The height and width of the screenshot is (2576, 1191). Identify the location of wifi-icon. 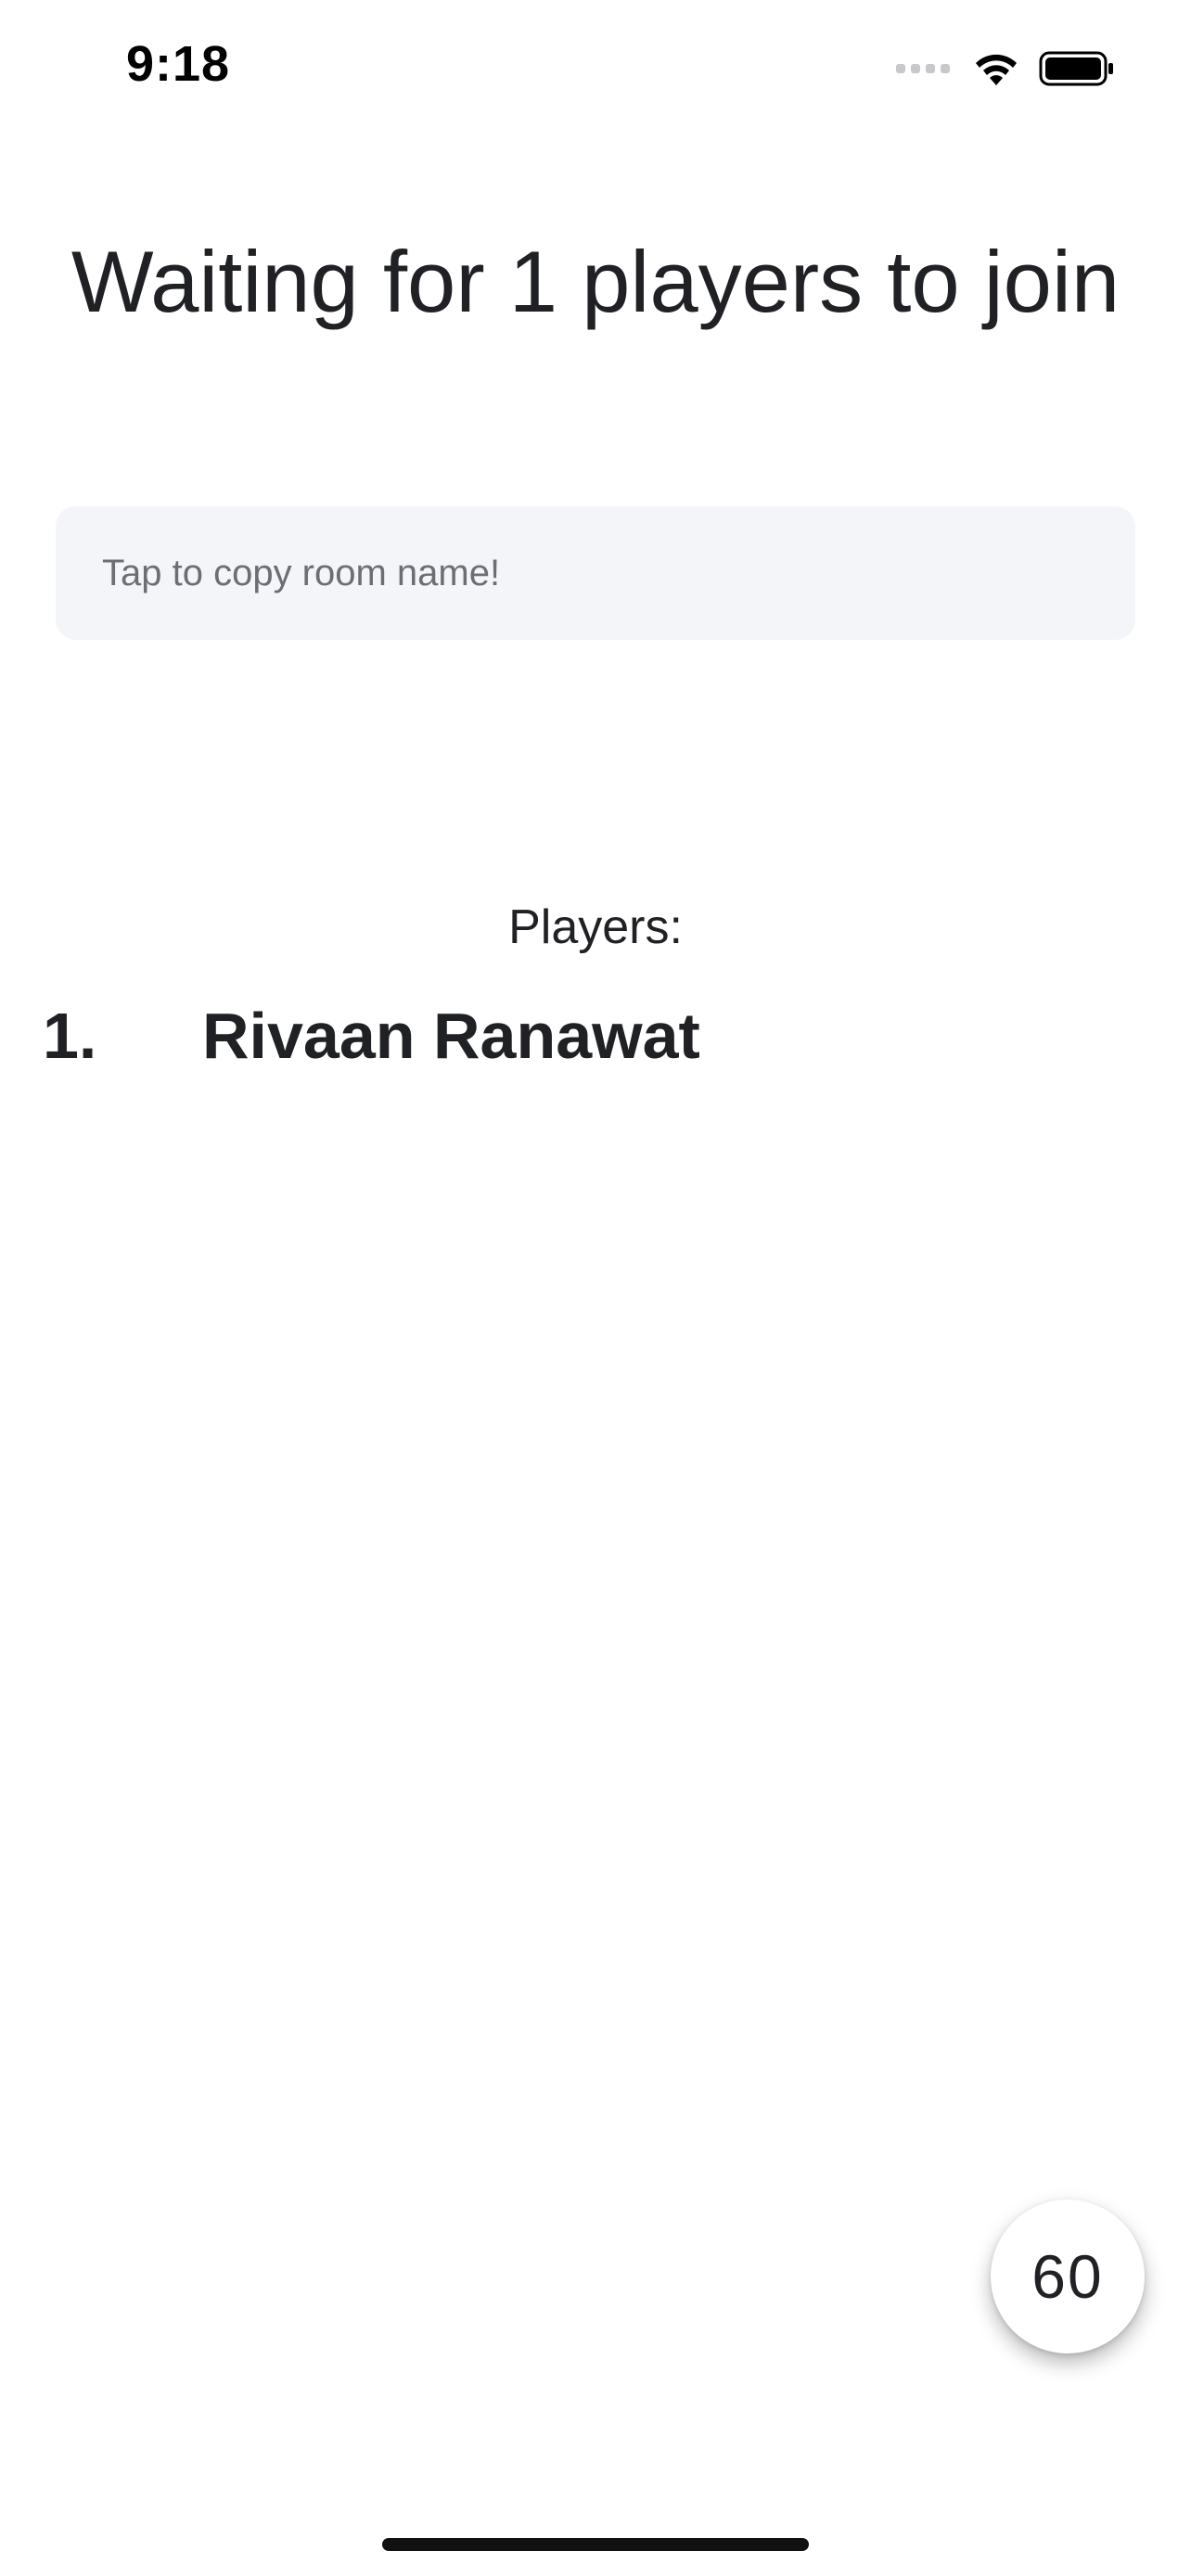
(996, 69).